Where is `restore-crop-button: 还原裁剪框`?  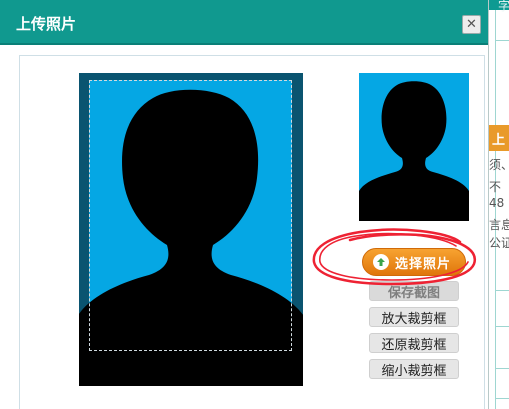 restore-crop-button: 还原裁剪框 is located at coordinates (414, 343).